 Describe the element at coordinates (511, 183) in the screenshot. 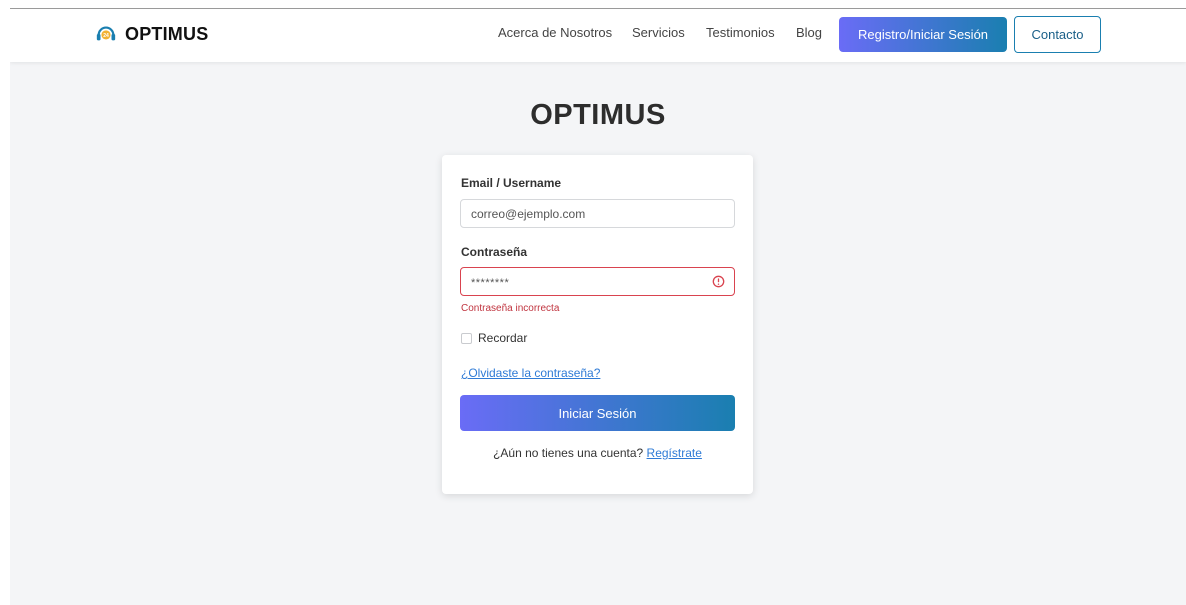

I see `email-label: Email / Username` at that location.